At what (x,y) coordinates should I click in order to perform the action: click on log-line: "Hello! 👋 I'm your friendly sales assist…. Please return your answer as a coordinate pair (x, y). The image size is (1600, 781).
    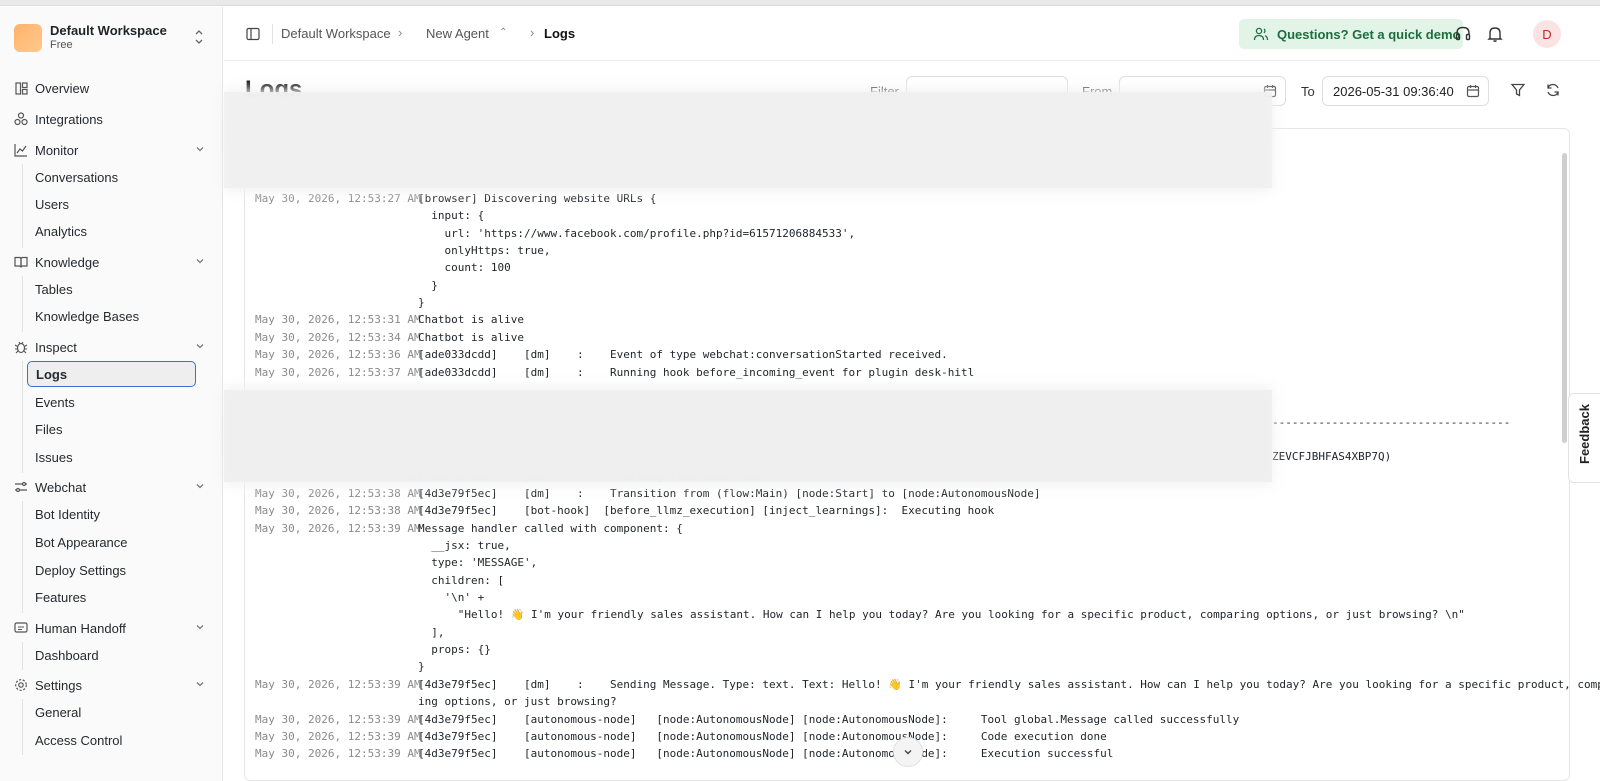
    Looking at the image, I should click on (860, 614).